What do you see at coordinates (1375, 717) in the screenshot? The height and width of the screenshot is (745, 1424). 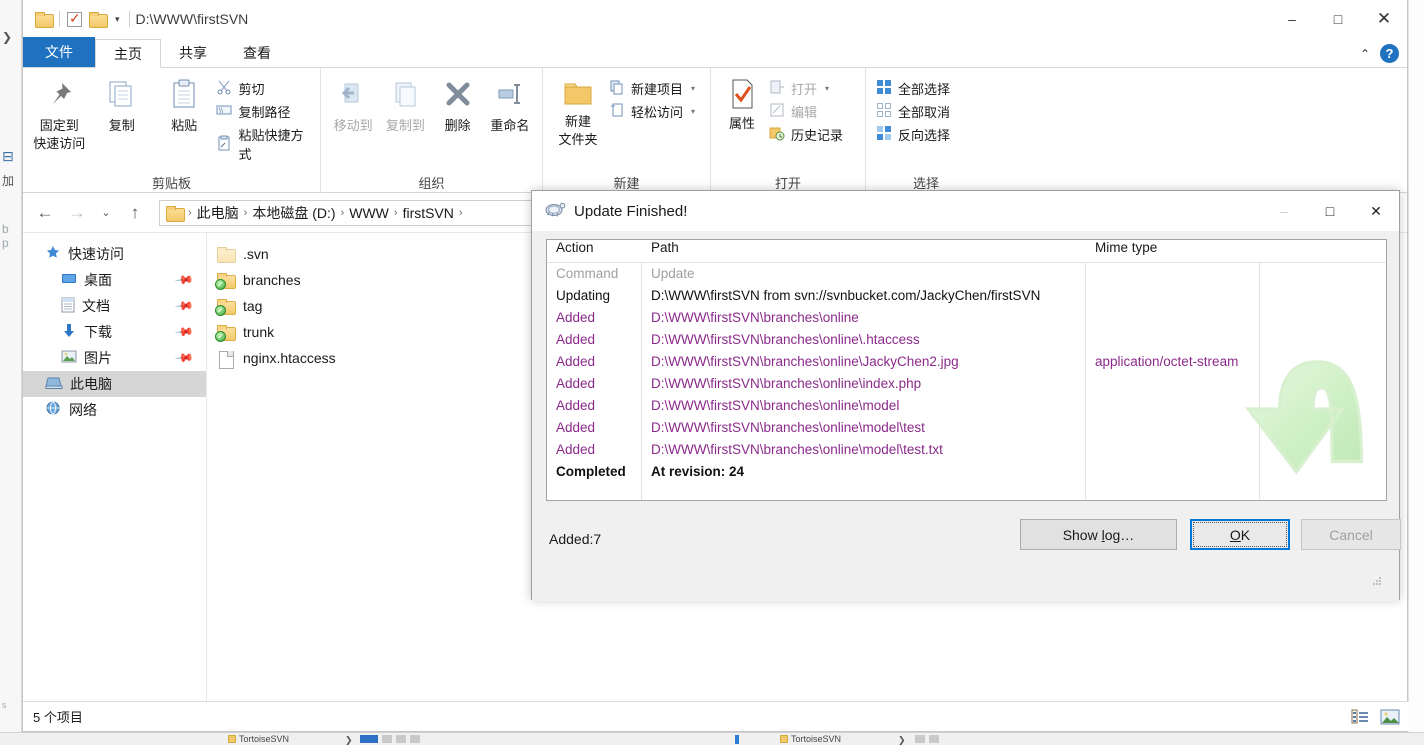 I see `view-mode-buttons` at bounding box center [1375, 717].